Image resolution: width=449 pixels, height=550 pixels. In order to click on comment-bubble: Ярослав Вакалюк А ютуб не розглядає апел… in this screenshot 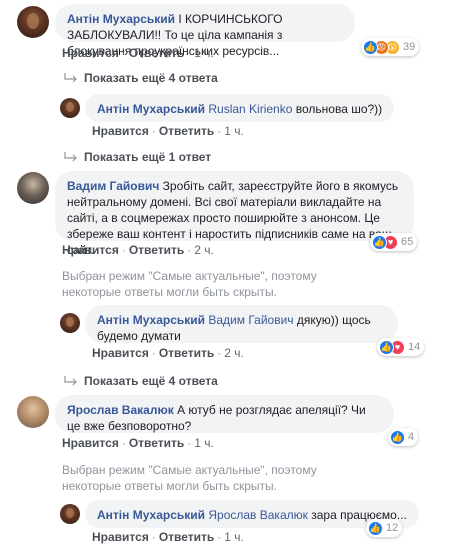, I will do `click(224, 414)`.